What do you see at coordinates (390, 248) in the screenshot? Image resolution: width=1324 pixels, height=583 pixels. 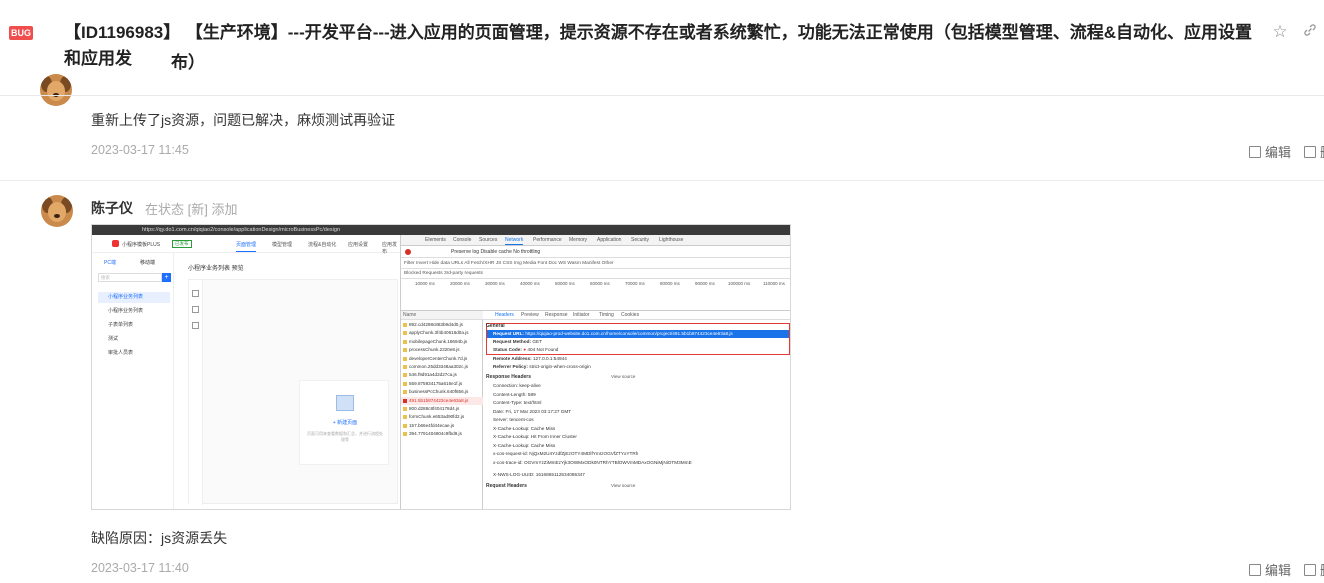 I see `app-tab: 应用发布` at bounding box center [390, 248].